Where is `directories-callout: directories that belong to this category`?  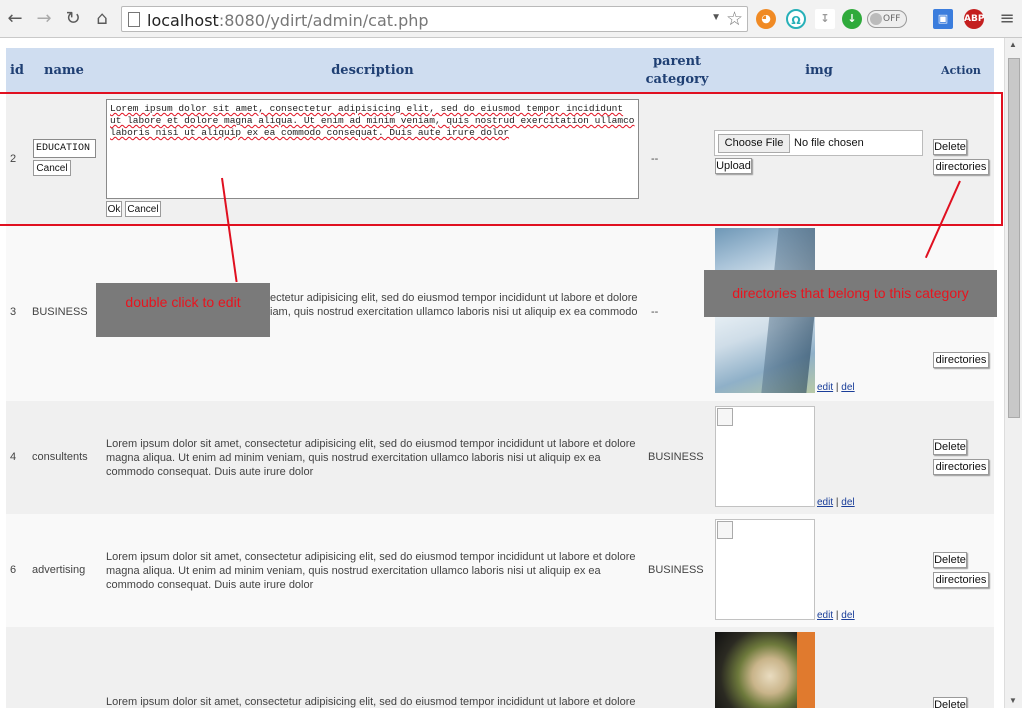 directories-callout: directories that belong to this category is located at coordinates (850, 293).